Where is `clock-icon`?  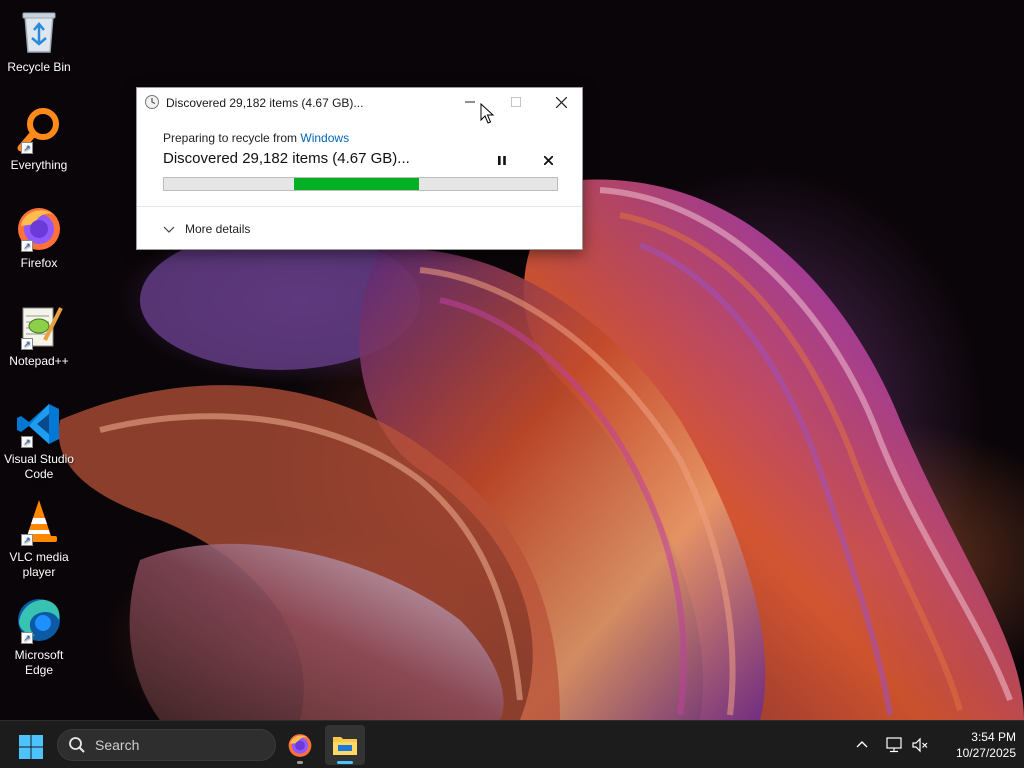 clock-icon is located at coordinates (152, 102).